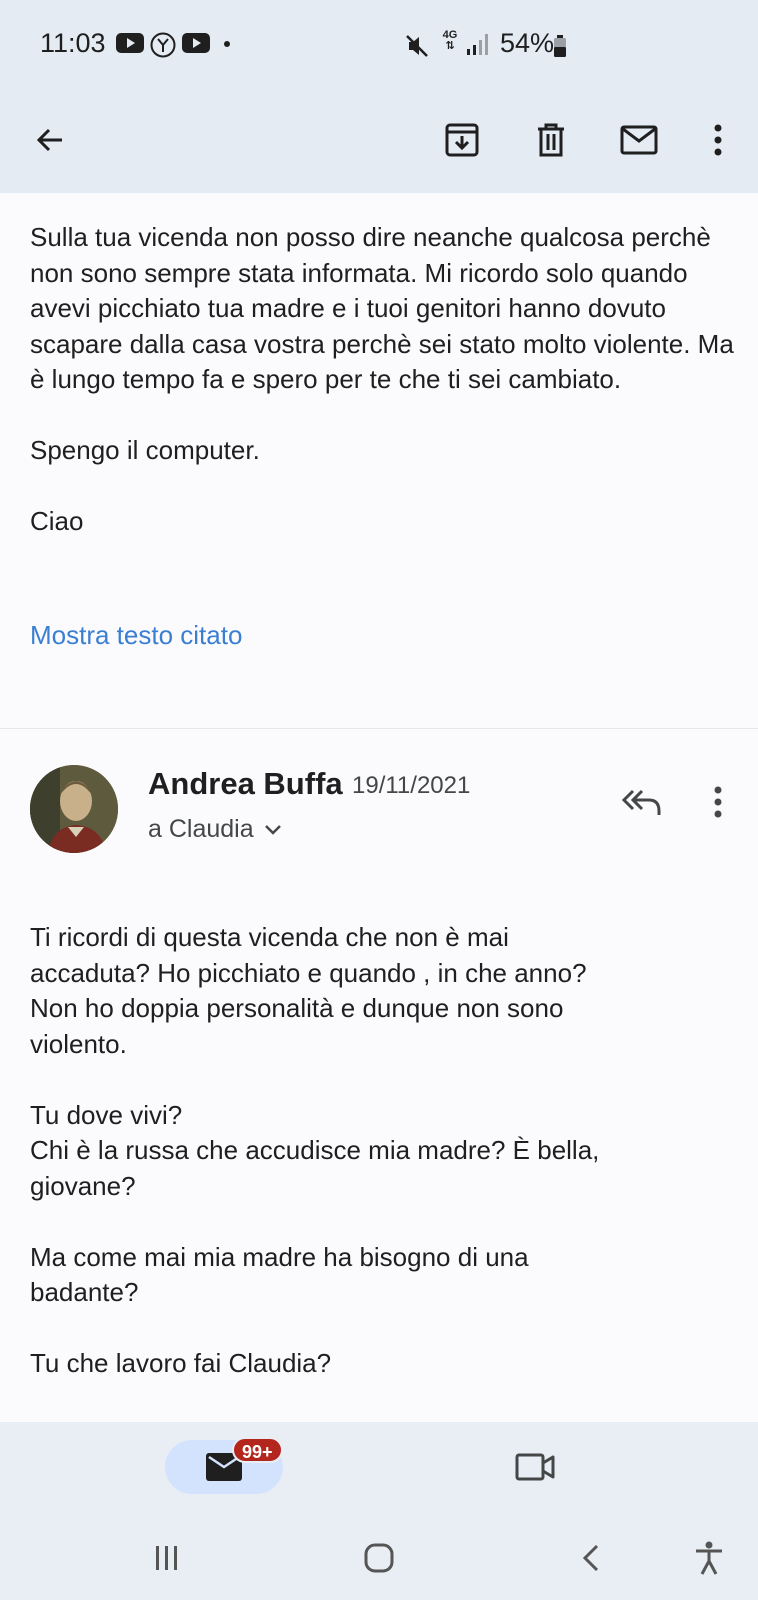 The height and width of the screenshot is (1600, 758). I want to click on recents-icon, so click(166, 1558).